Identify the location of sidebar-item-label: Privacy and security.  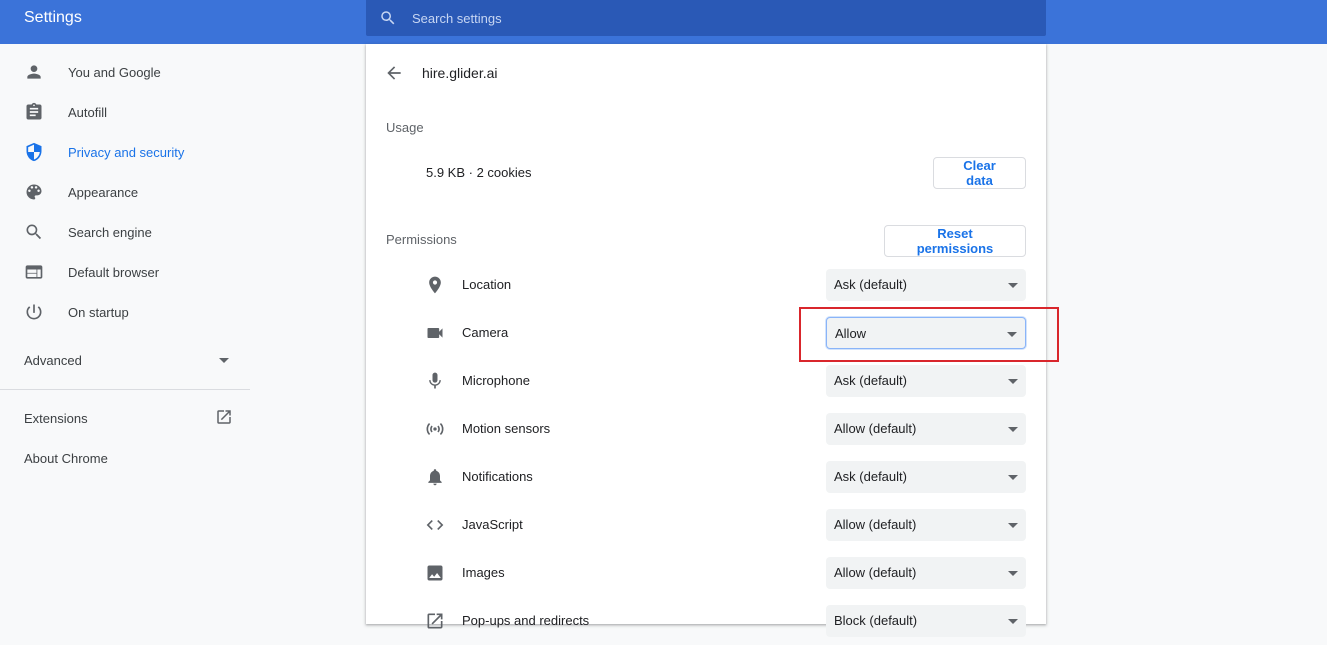
(126, 152).